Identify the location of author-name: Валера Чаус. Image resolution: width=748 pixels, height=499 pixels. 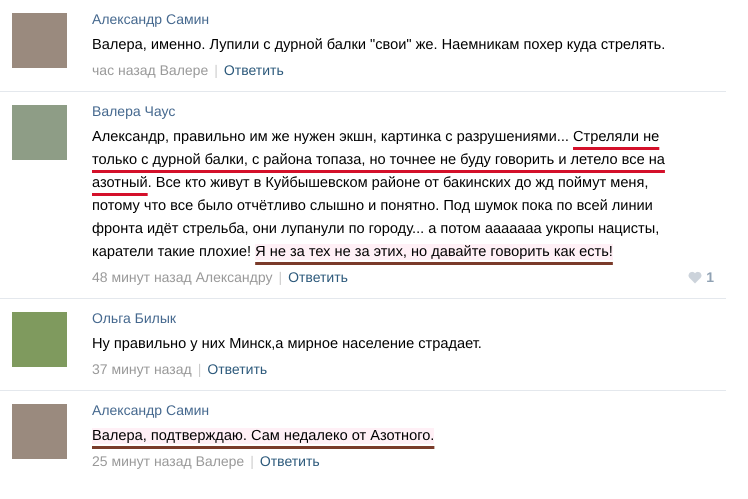
(403, 111).